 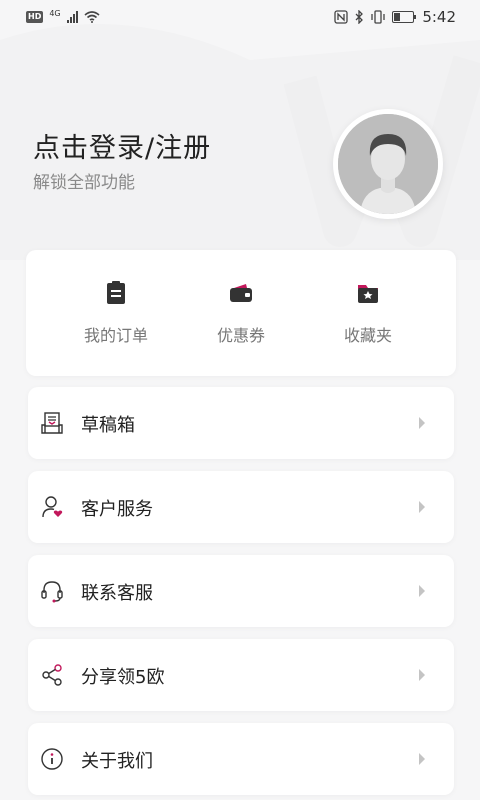 What do you see at coordinates (117, 509) in the screenshot?
I see `menu-label-customer-service: 客户服务` at bounding box center [117, 509].